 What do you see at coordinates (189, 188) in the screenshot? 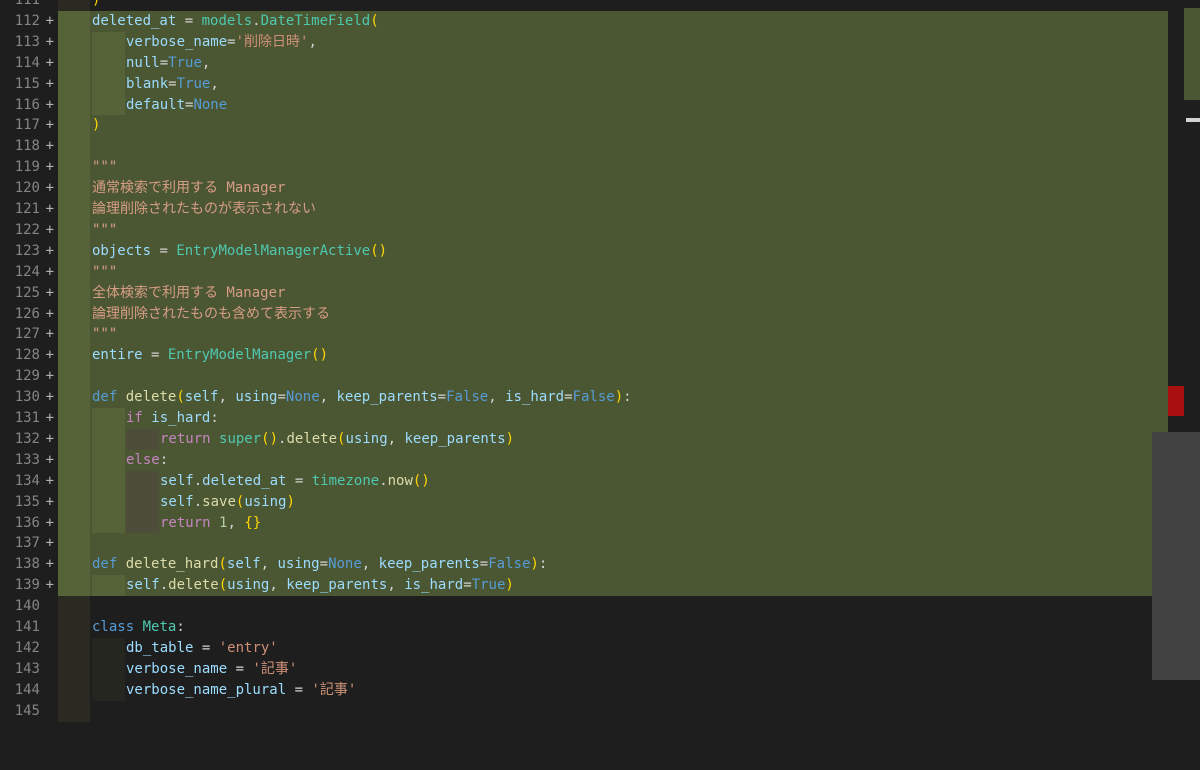
I see `code-text: 通常検索で利用する Manager` at bounding box center [189, 188].